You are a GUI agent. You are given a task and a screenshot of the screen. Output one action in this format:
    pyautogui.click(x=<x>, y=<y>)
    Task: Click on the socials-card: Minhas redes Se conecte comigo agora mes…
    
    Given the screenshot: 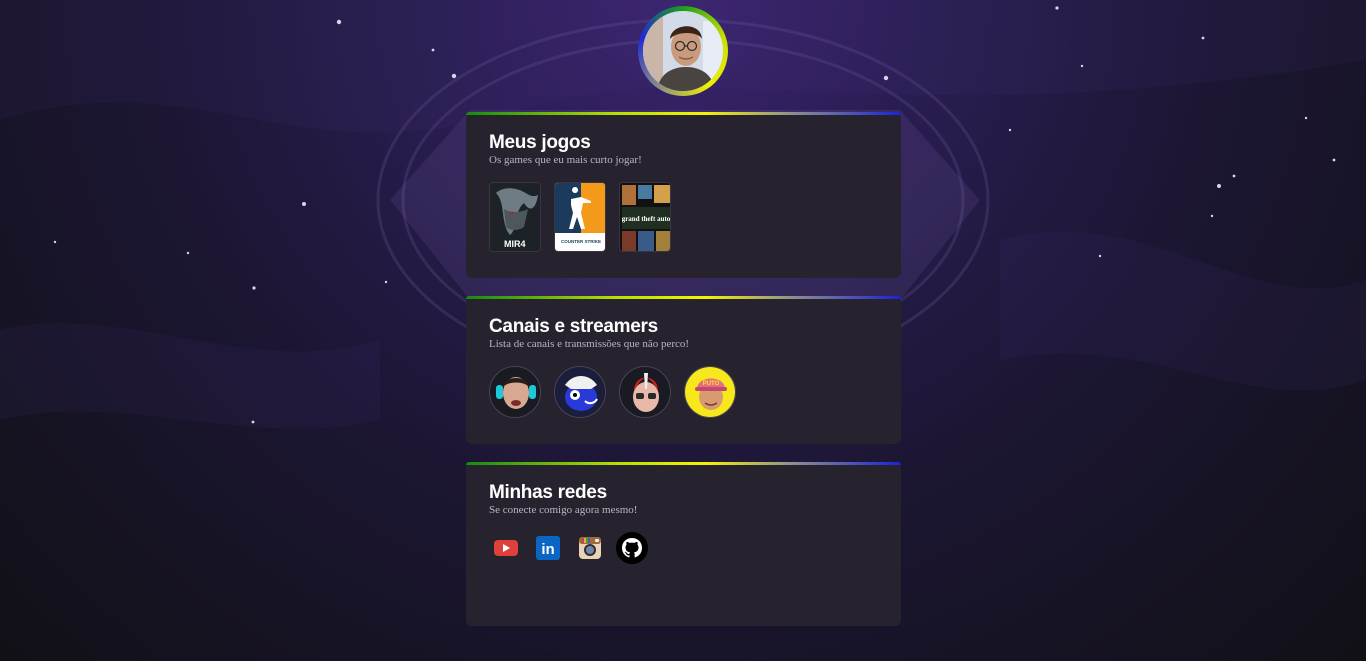 What is the action you would take?
    pyautogui.click(x=683, y=544)
    